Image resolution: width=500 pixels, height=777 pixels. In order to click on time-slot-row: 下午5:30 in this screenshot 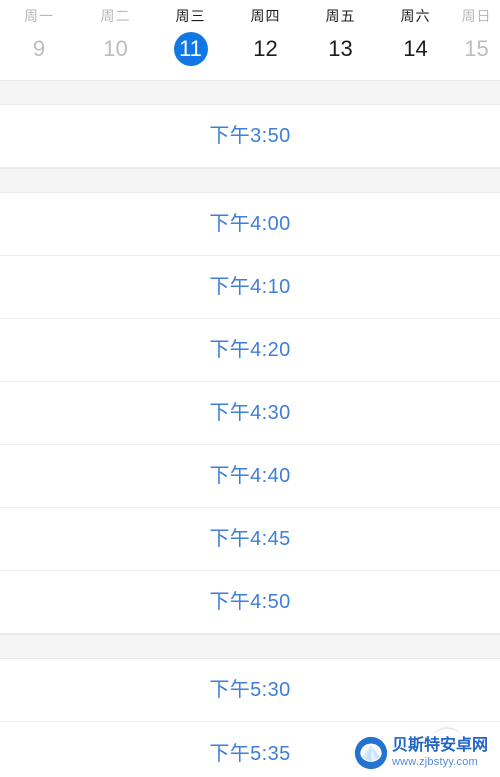, I will do `click(250, 690)`.